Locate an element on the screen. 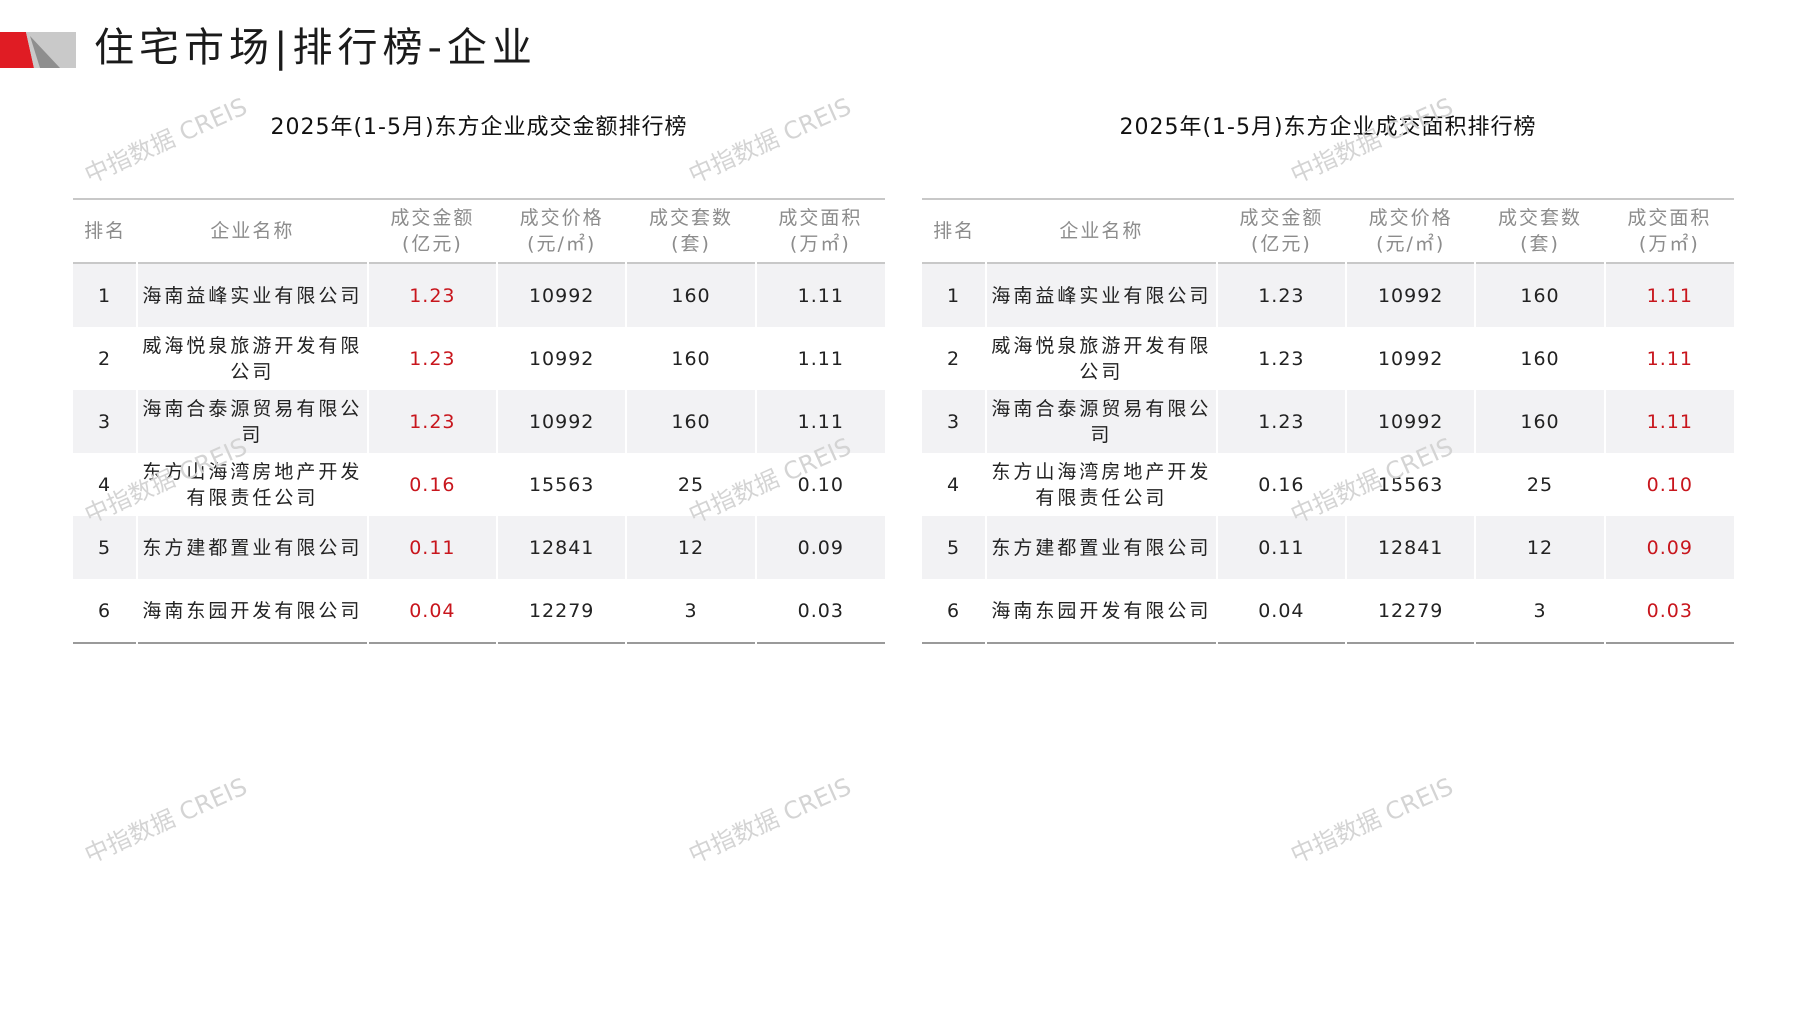 This screenshot has width=1797, height=1010. area-ranking-title: 2025年(1-5月)东方企业成交面积排行榜 is located at coordinates (1328, 127).